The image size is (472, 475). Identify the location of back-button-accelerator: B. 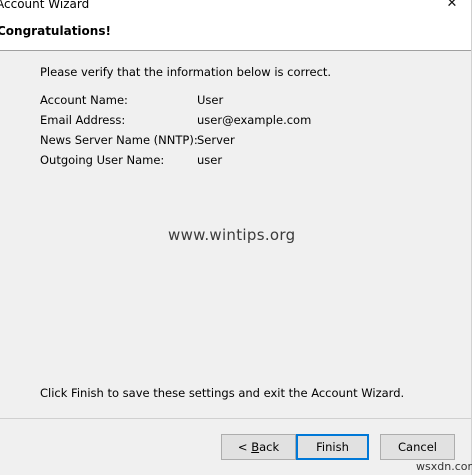
(255, 447).